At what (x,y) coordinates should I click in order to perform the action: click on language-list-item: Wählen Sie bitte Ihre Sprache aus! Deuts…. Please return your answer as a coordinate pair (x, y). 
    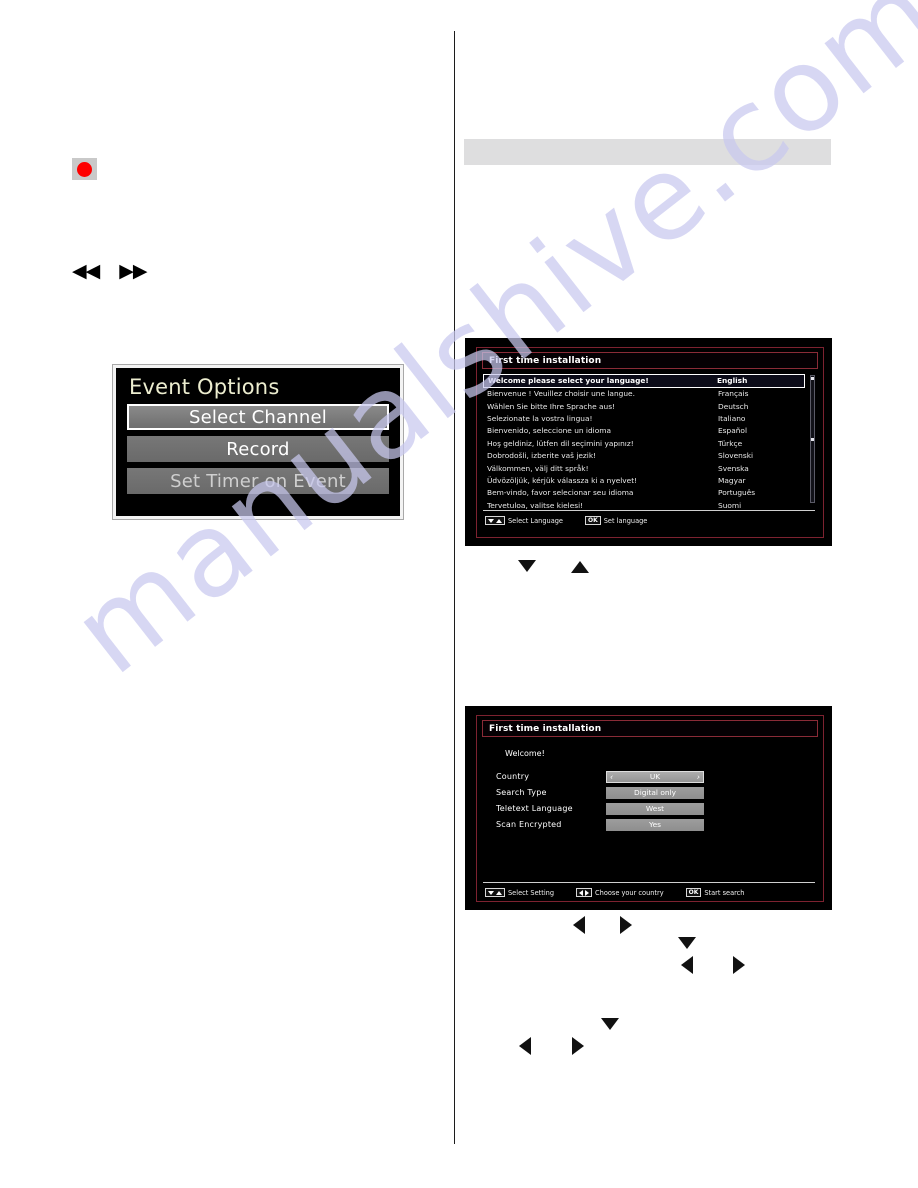
    Looking at the image, I should click on (644, 406).